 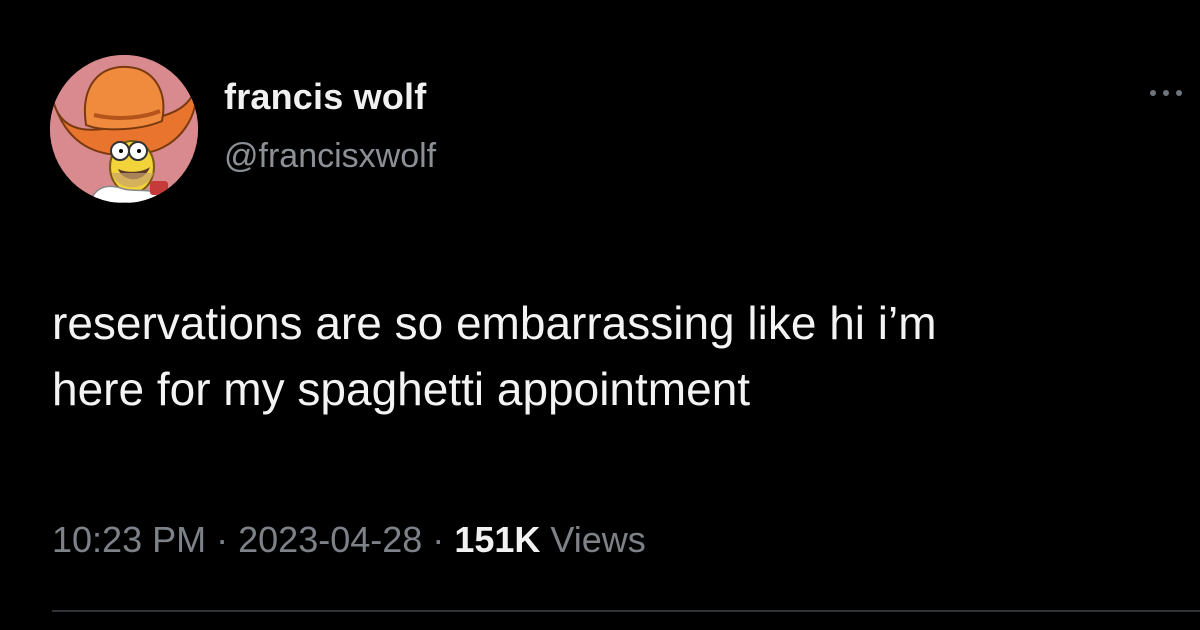 I want to click on author-avatar, so click(x=124, y=129).